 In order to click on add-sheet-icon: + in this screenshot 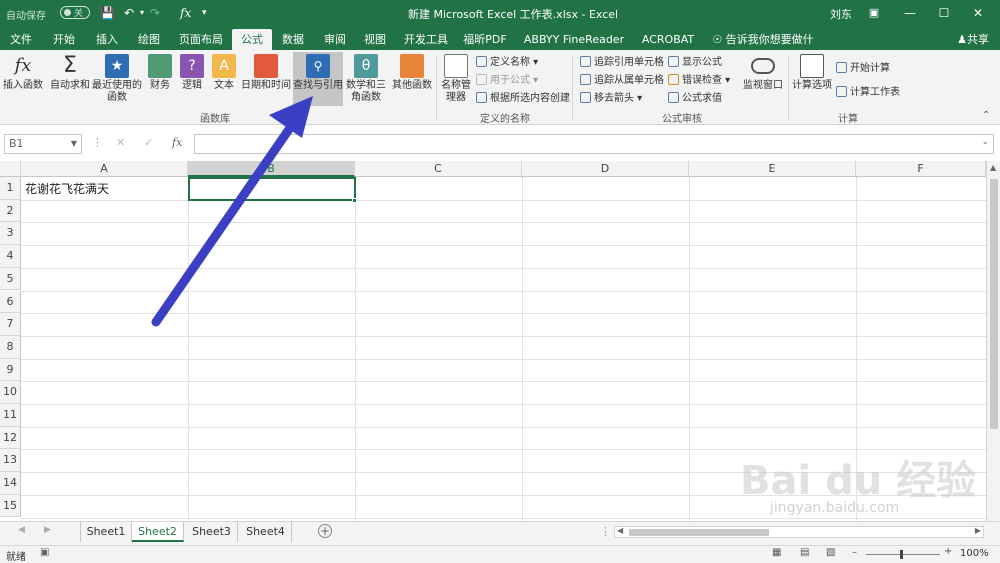, I will do `click(325, 531)`.